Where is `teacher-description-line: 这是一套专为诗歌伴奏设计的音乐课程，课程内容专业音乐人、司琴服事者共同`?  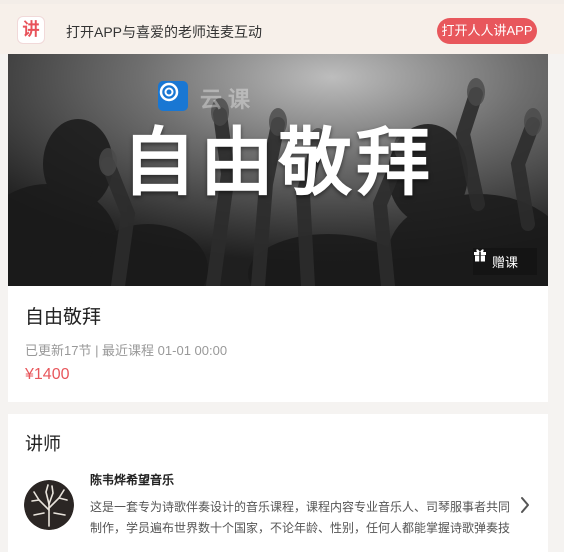
teacher-description-line: 这是一套专为诗歌伴奏设计的音乐课程，课程内容专业音乐人、司琴服事者共同 is located at coordinates (300, 507).